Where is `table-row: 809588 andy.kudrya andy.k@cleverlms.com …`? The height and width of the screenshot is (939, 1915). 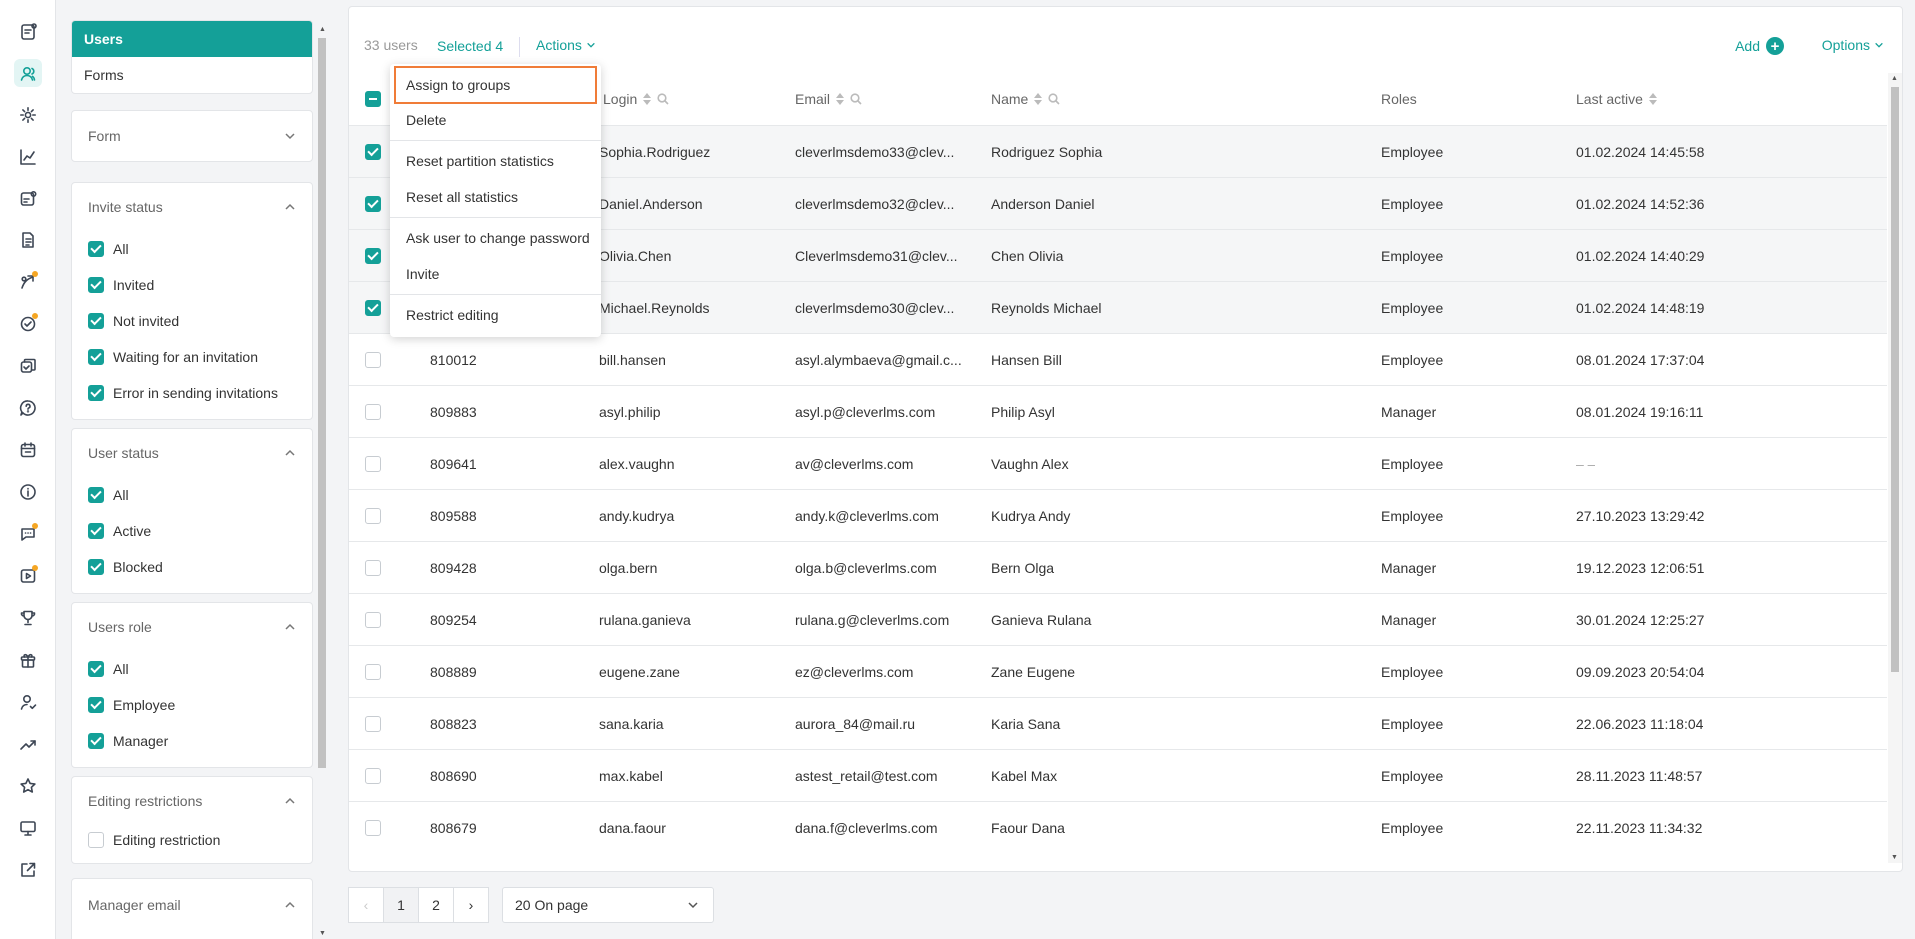
table-row: 809588 andy.kudrya andy.k@cleverlms.com … is located at coordinates (1118, 515).